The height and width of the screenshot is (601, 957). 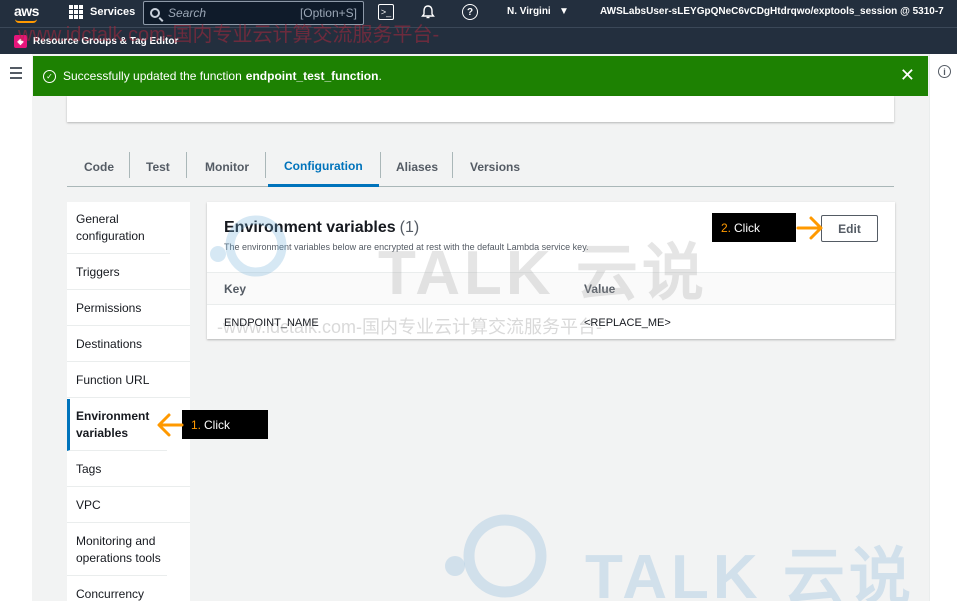 I want to click on menu-item-concurrency: Concurrency, so click(x=128, y=589).